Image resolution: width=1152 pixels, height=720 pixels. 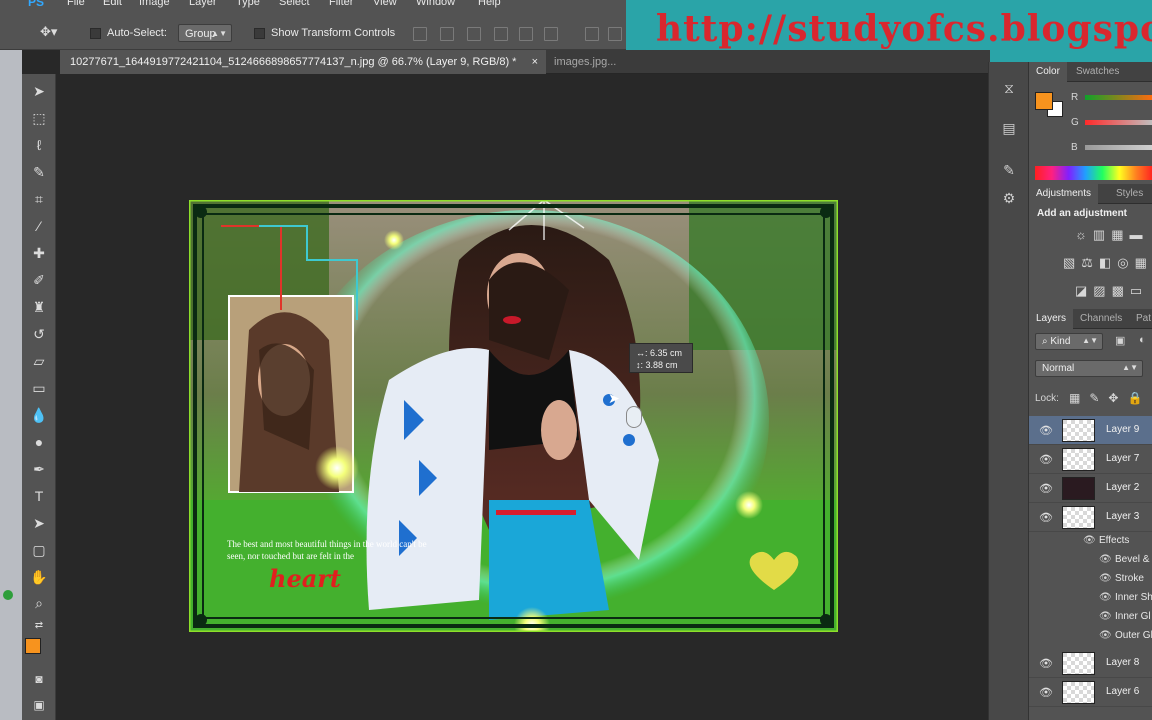 I want to click on show-transform-checkbox, so click(x=259, y=33).